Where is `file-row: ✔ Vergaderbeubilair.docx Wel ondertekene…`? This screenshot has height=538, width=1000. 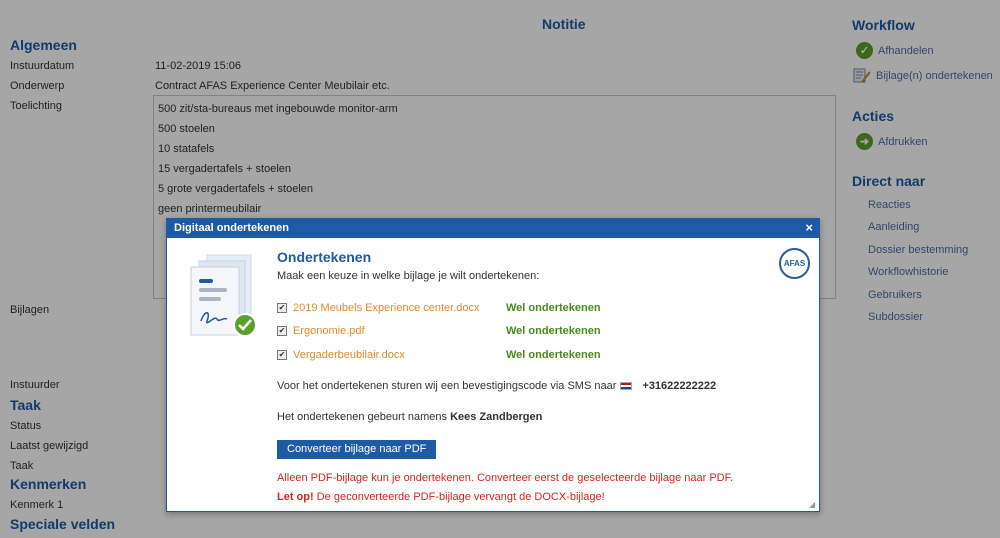
file-row: ✔ Vergaderbeubilair.docx Wel ondertekene… is located at coordinates (439, 355).